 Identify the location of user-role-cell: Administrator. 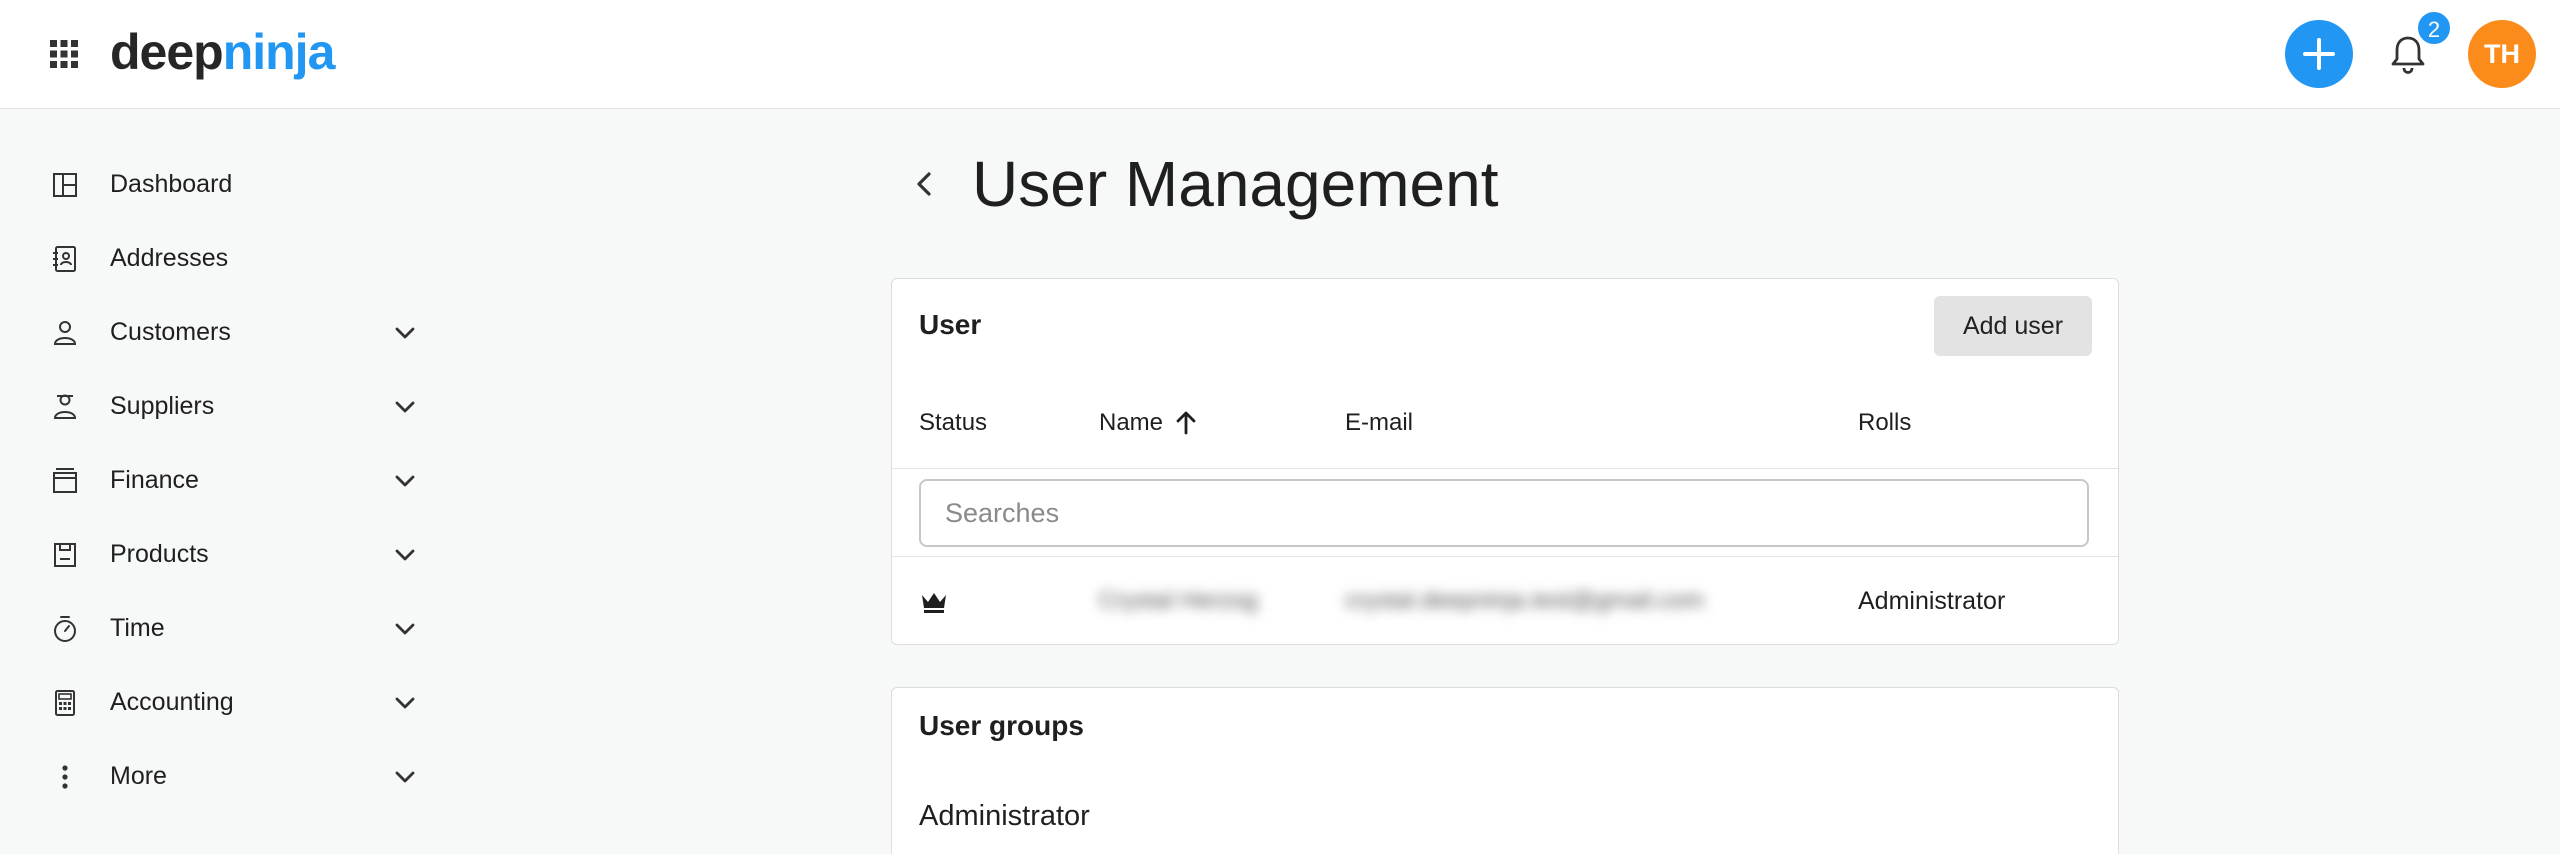
(1932, 601).